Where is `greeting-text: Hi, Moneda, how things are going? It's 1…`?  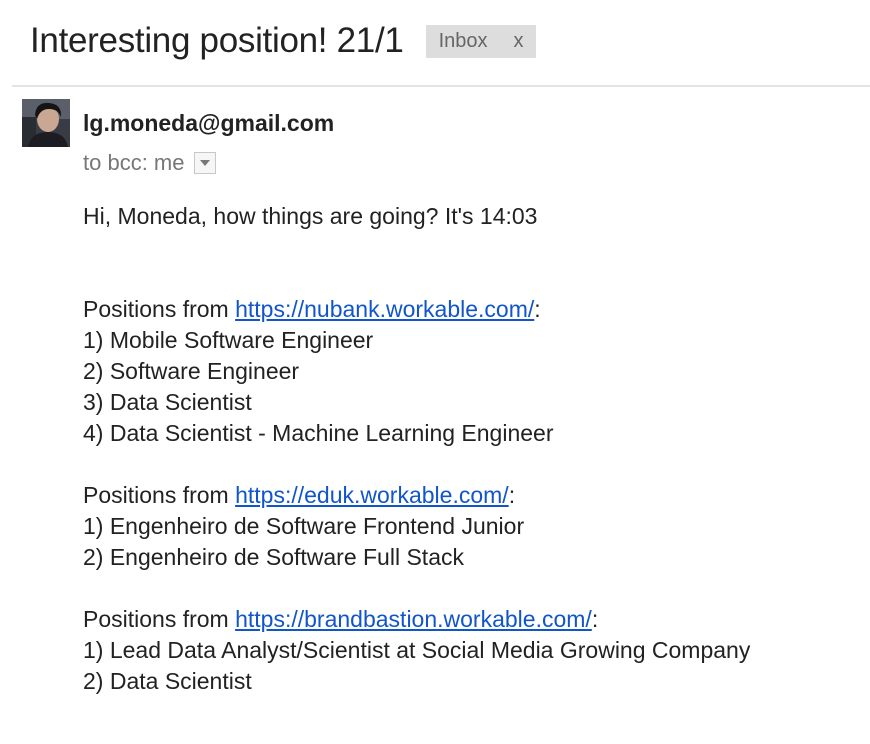 greeting-text: Hi, Moneda, how things are going? It's 1… is located at coordinates (310, 216).